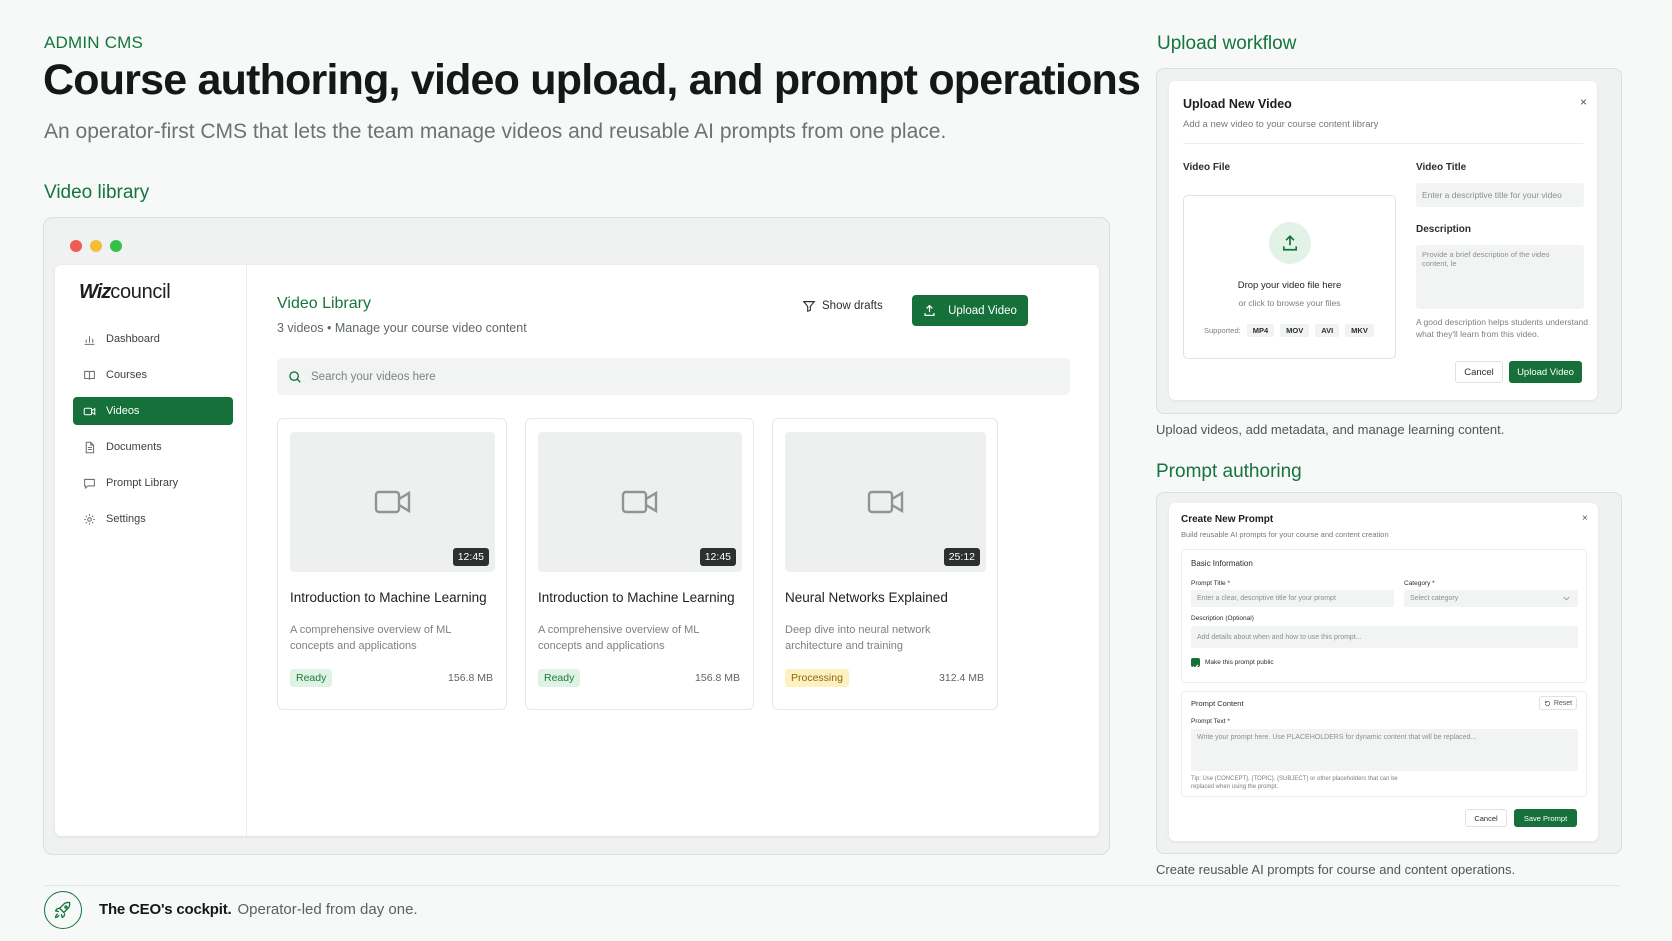  Describe the element at coordinates (1217, 703) in the screenshot. I see `prompt-content-heading: Prompt Content` at that location.